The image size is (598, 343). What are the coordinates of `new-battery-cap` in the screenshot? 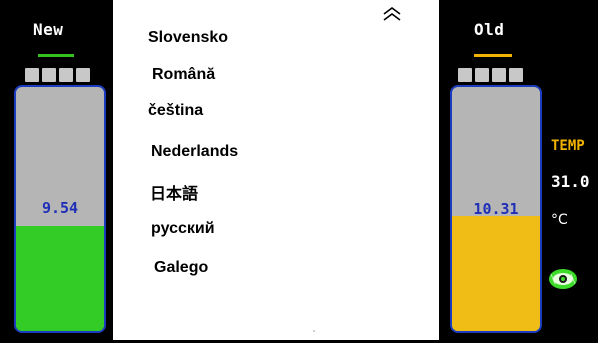 It's located at (57, 75).